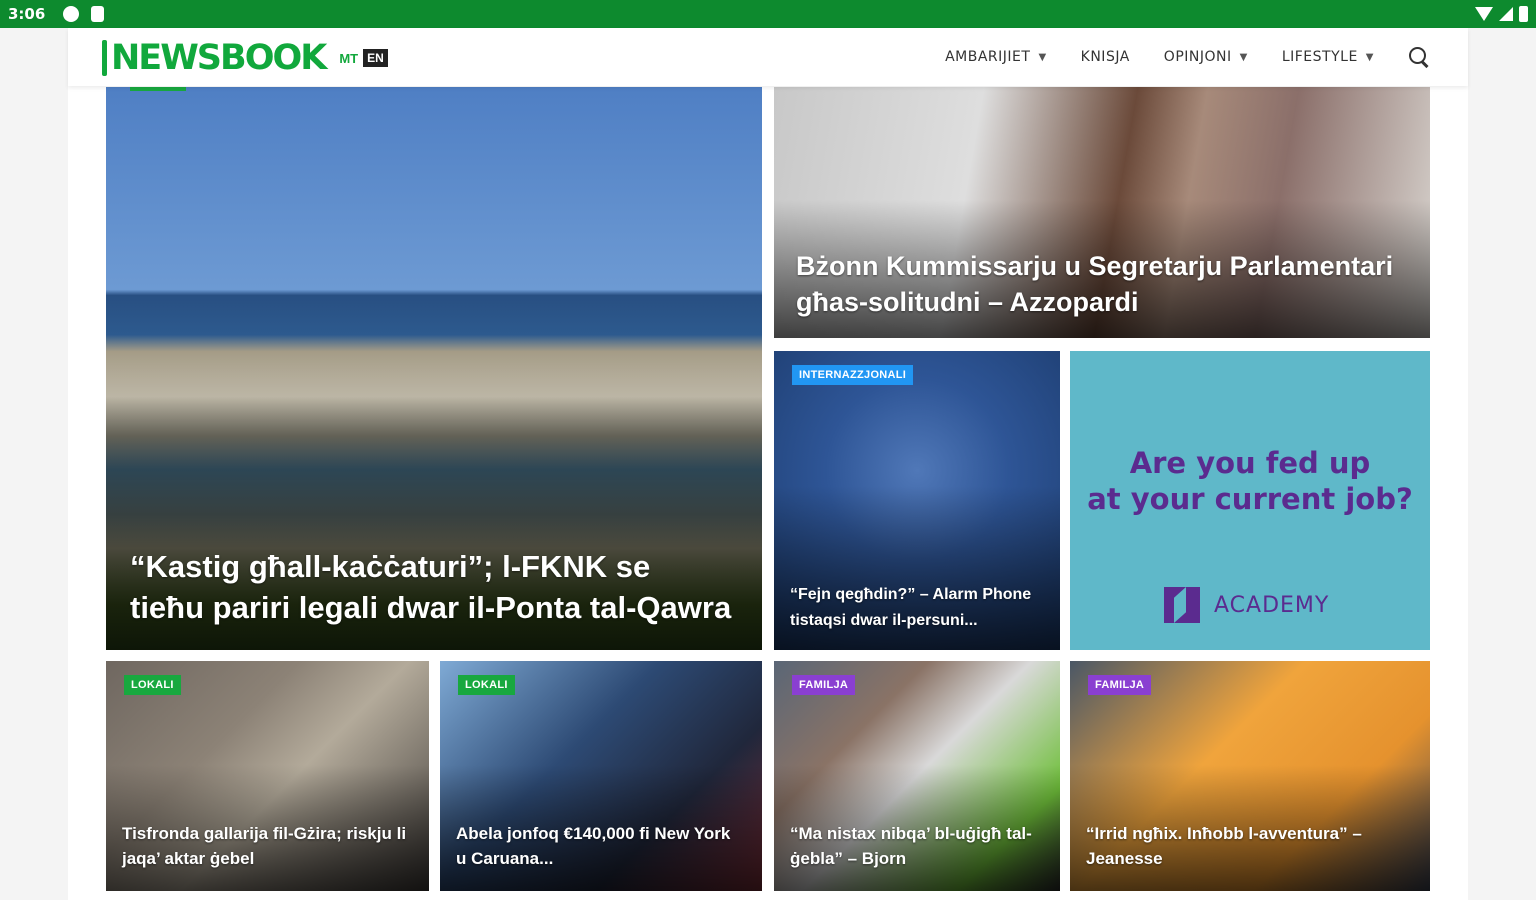 The image size is (1536, 900). Describe the element at coordinates (853, 375) in the screenshot. I see `category-badge: INTERNAZZJONALI` at that location.